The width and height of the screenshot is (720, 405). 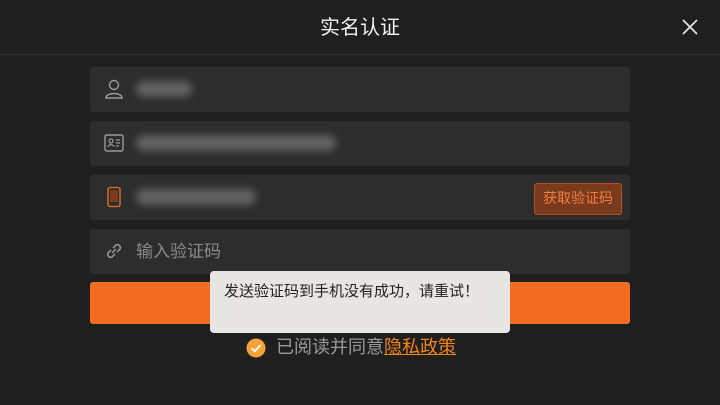 I want to click on close-icon, so click(x=690, y=27).